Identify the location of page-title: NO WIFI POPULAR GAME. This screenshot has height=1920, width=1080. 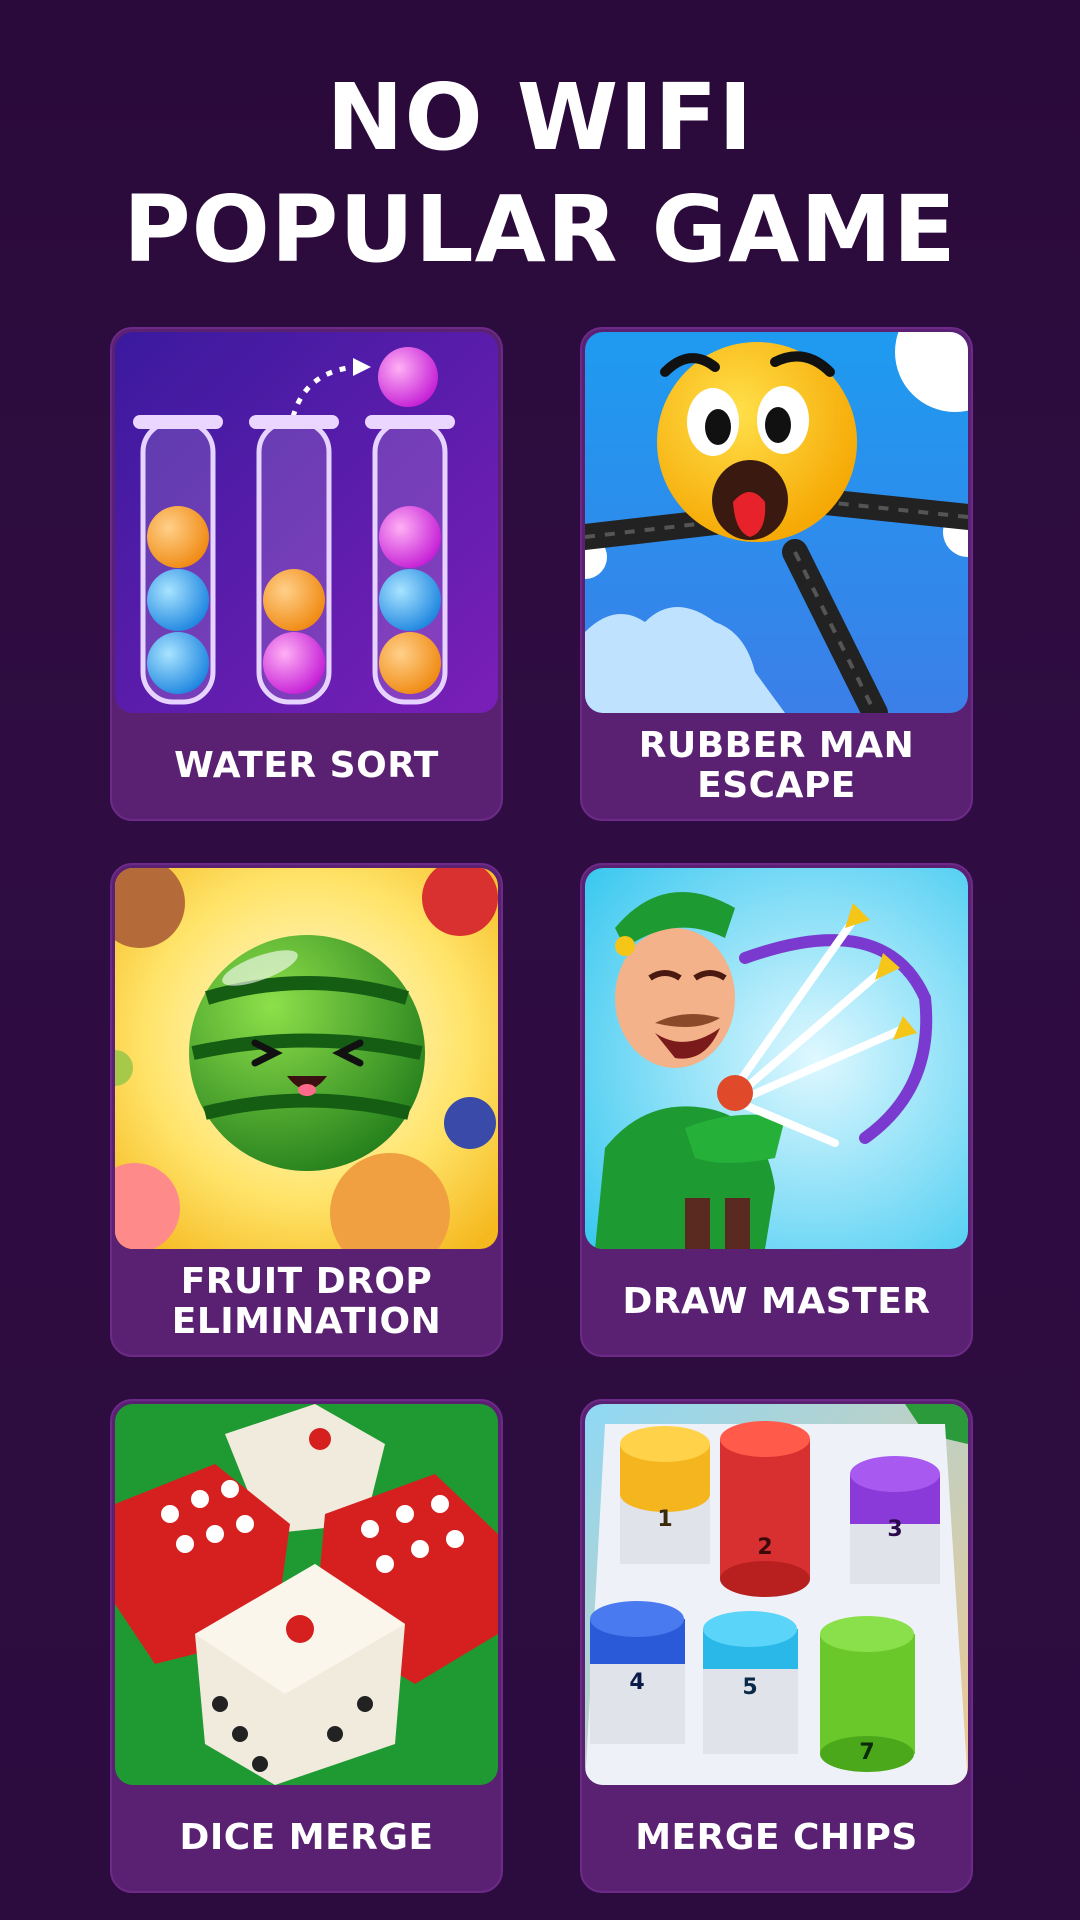
(540, 174).